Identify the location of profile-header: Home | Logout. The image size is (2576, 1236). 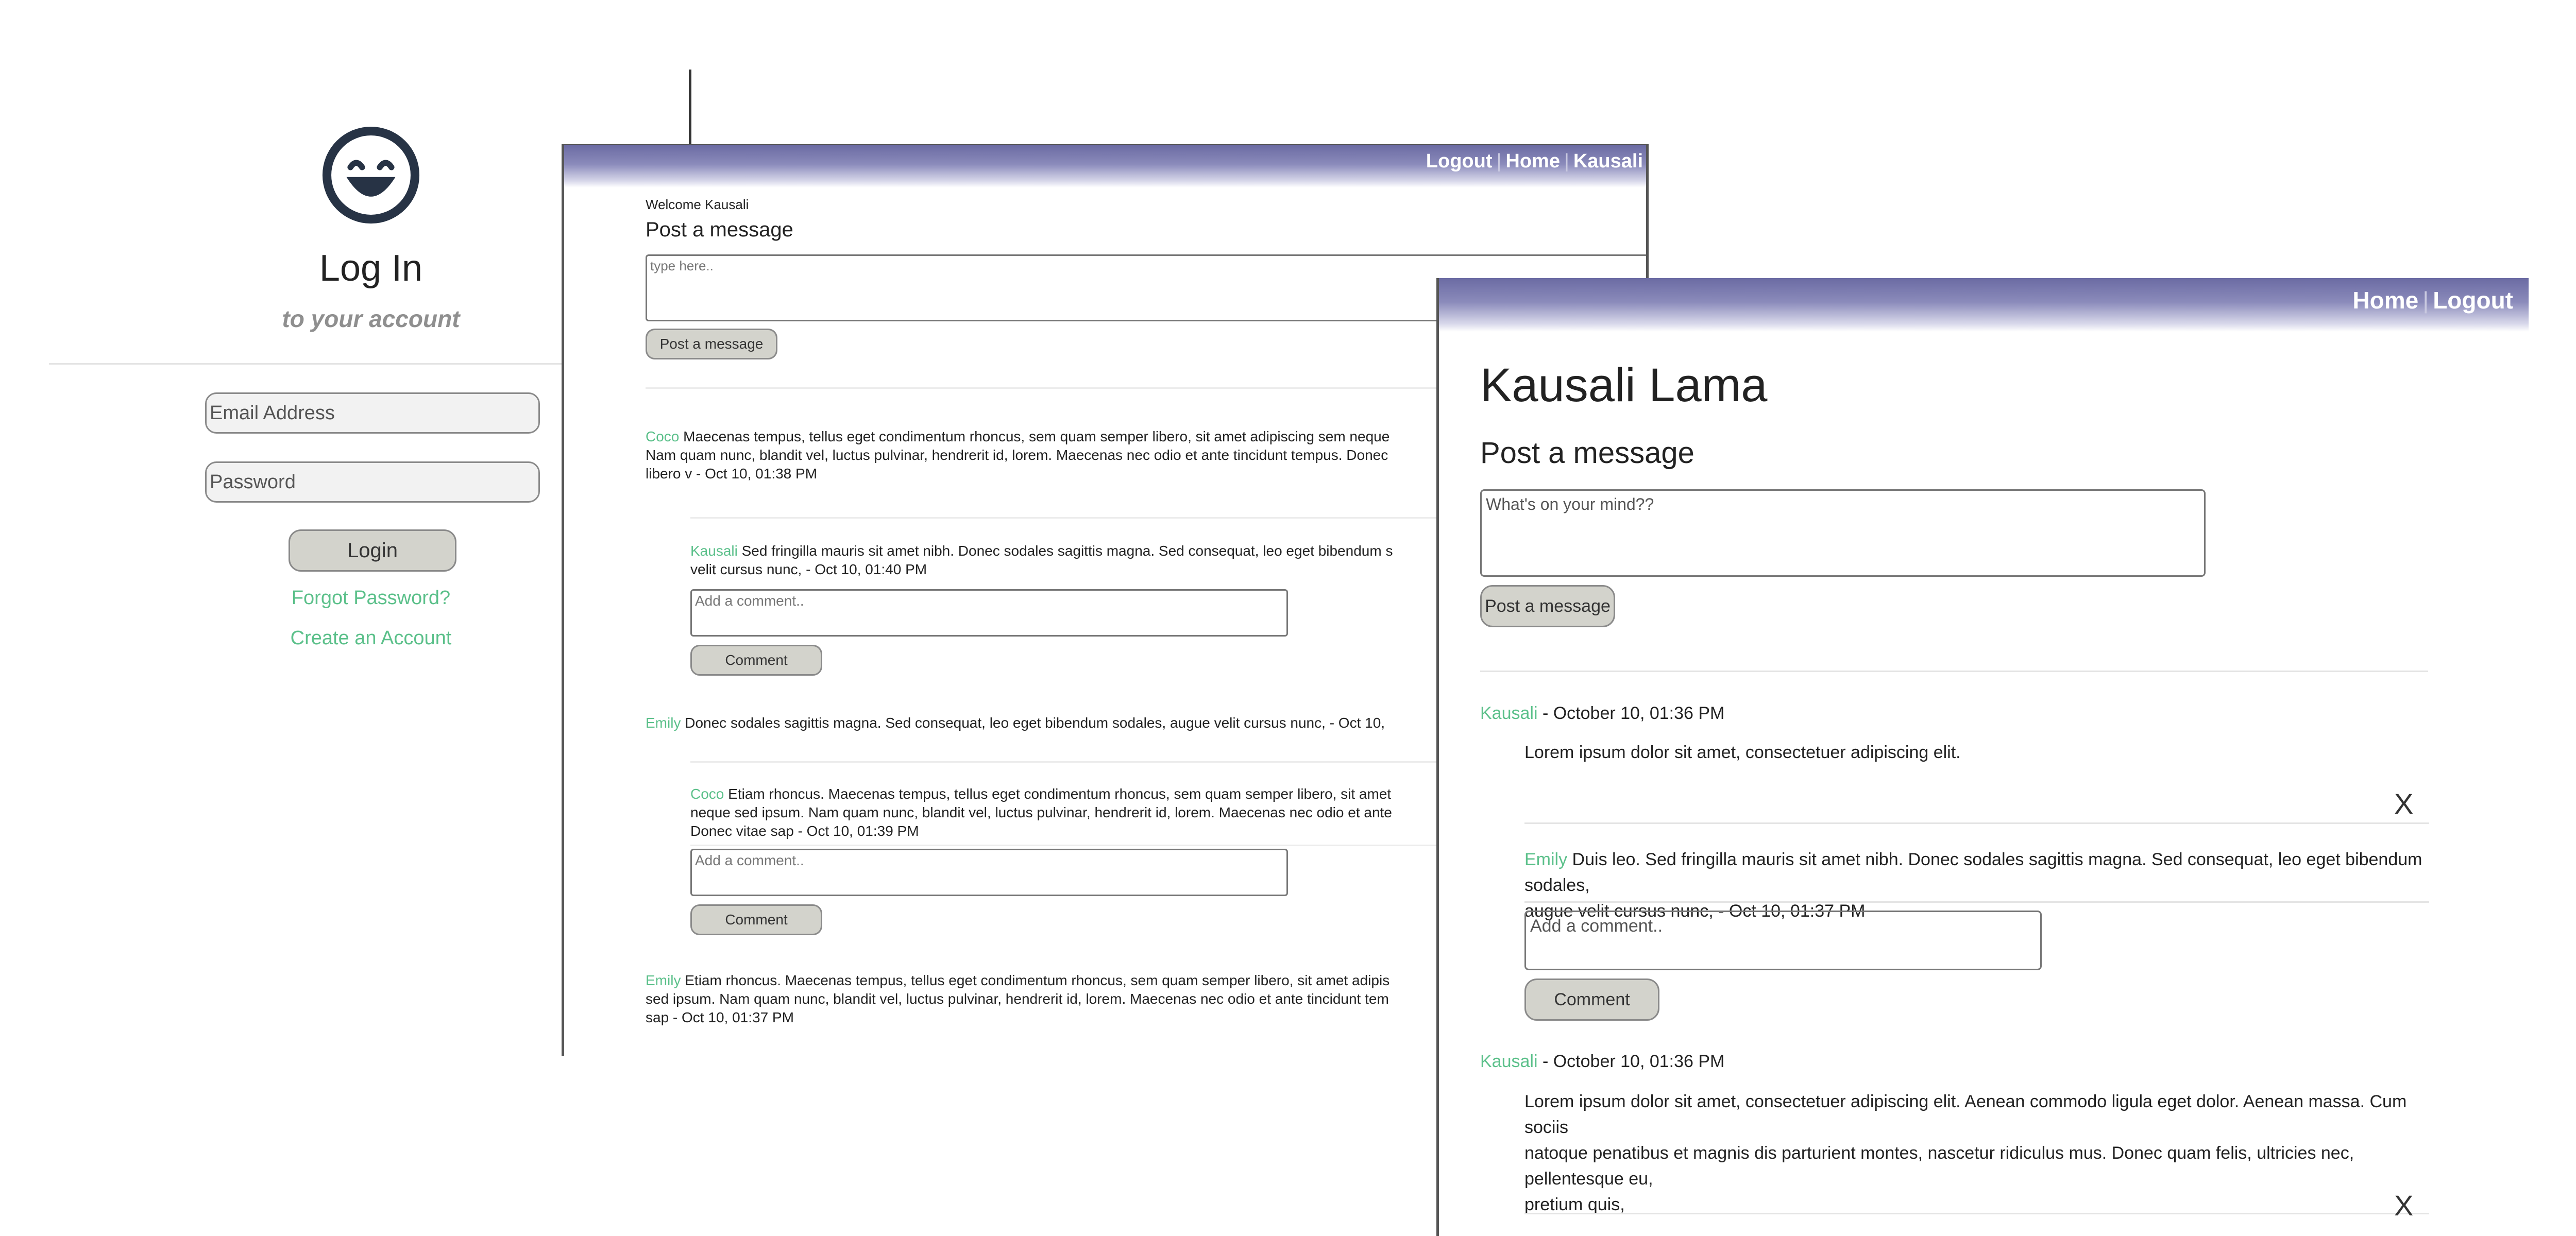
(1984, 305).